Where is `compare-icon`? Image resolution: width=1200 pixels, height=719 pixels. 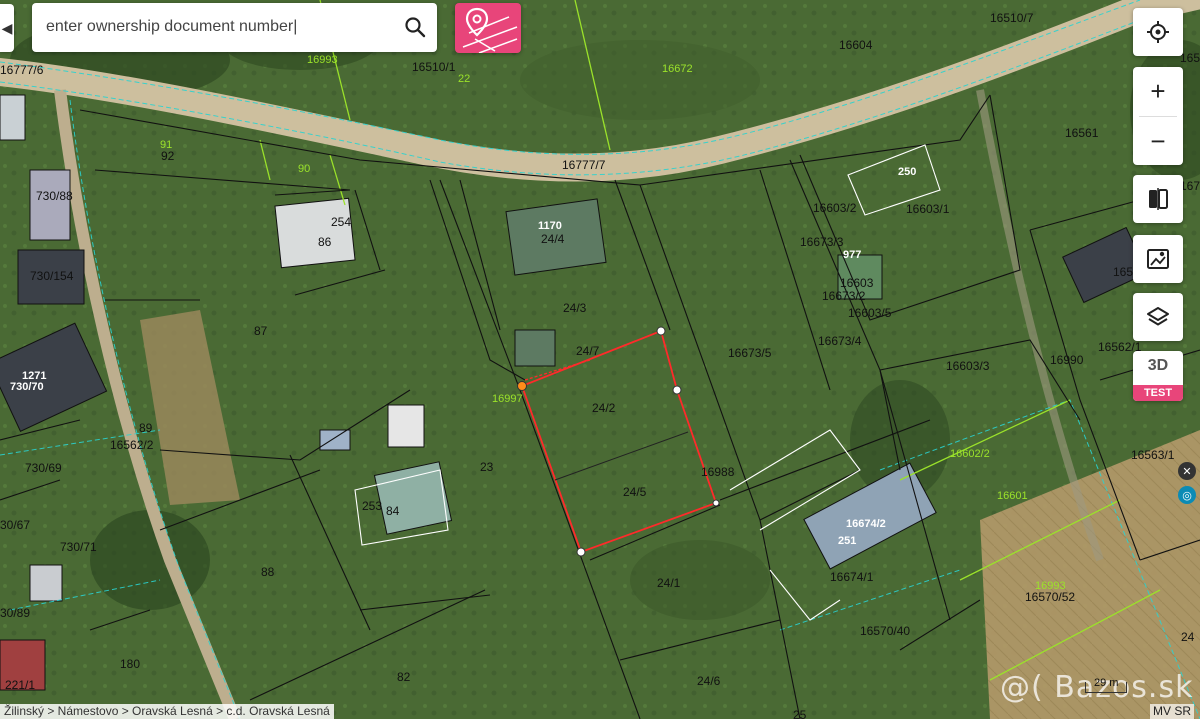 compare-icon is located at coordinates (1158, 199).